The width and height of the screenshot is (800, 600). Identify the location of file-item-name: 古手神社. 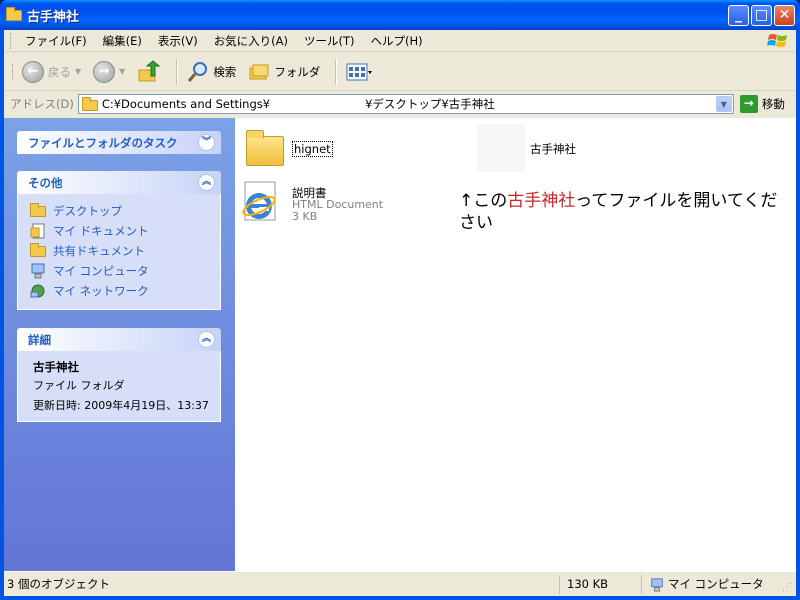
(553, 149).